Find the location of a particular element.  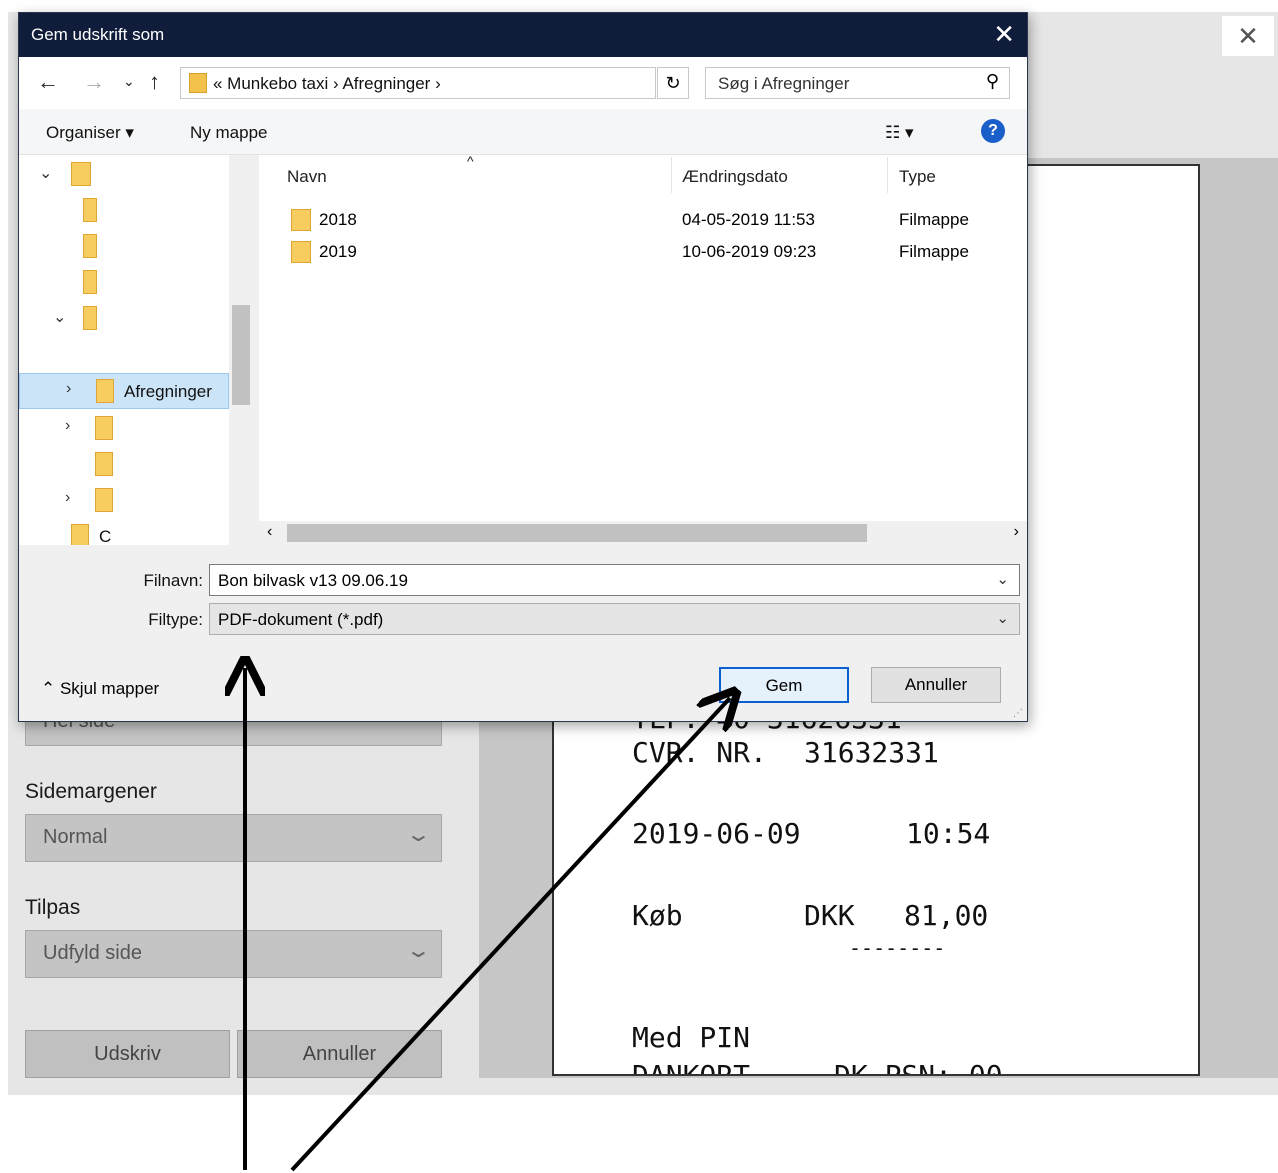

tree-item-label: C is located at coordinates (105, 536).